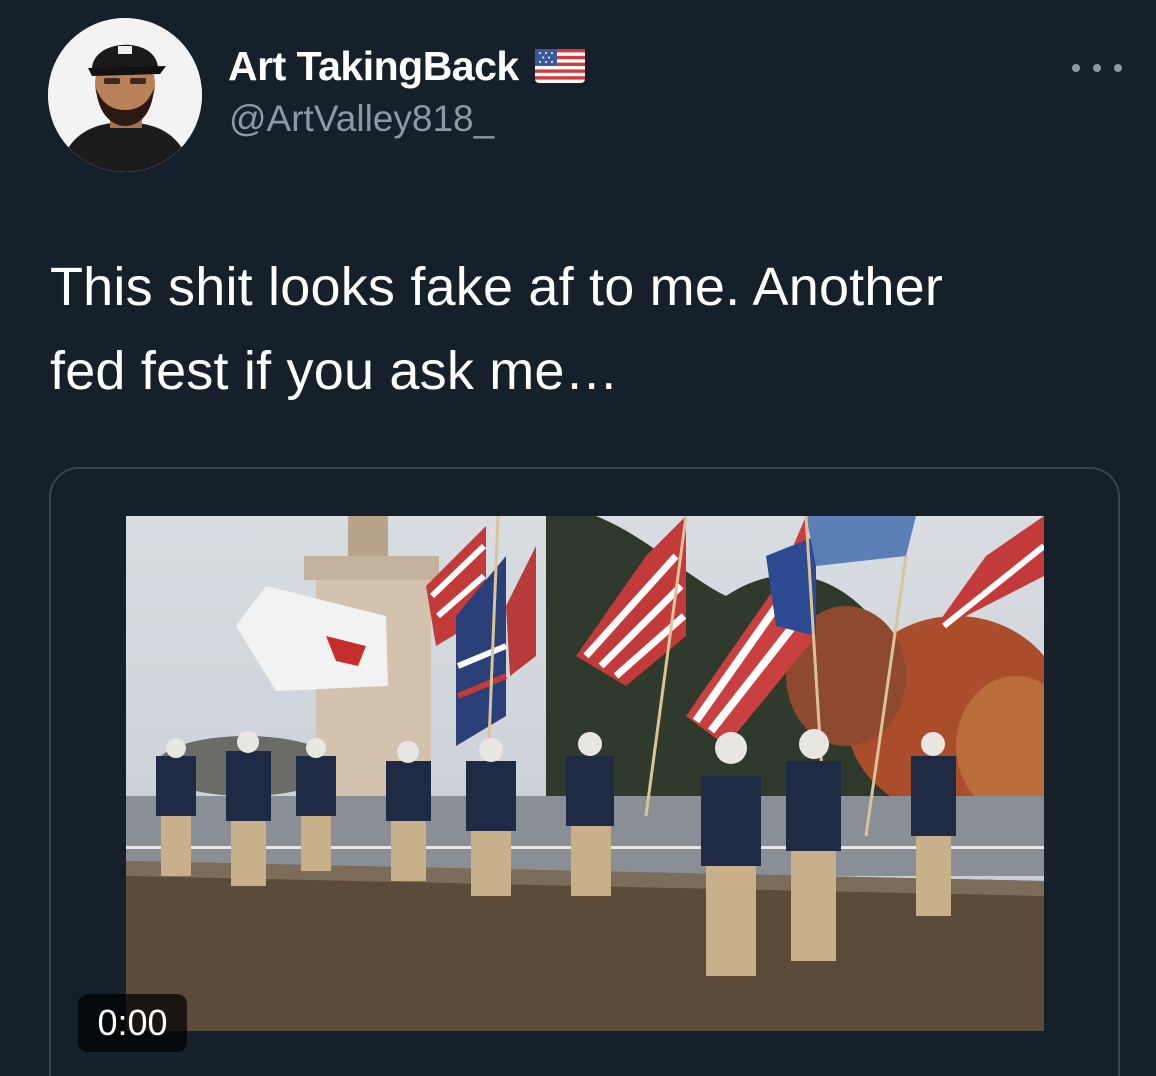  I want to click on display-name-row: Art TakingBack, so click(406, 66).